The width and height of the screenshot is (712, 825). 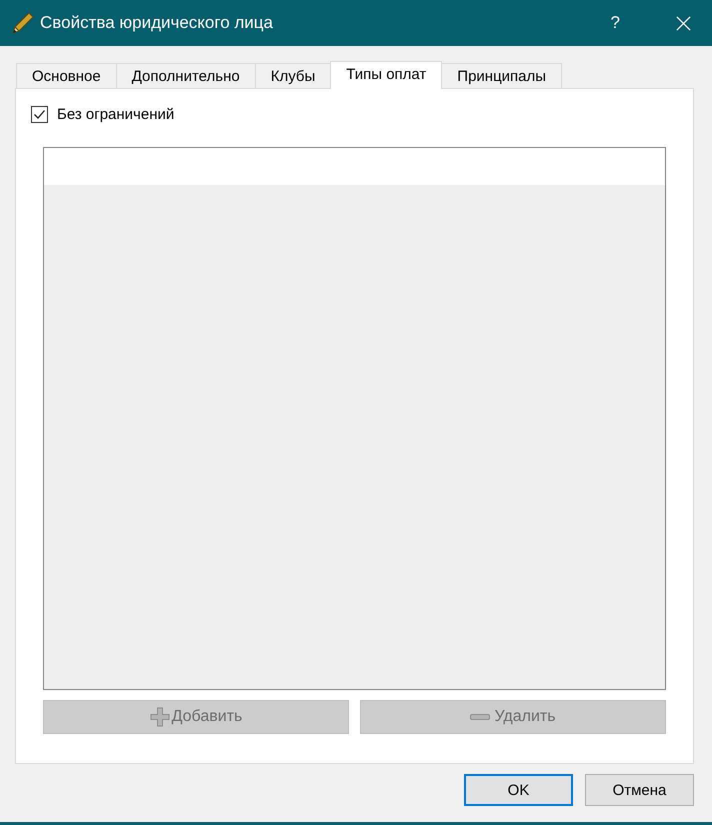 I want to click on ok-button: OK, so click(x=518, y=790).